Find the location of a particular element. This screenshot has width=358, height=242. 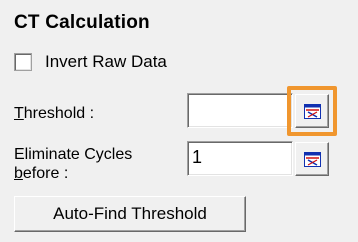

eliminate-cycles-input: 1 is located at coordinates (240, 158).